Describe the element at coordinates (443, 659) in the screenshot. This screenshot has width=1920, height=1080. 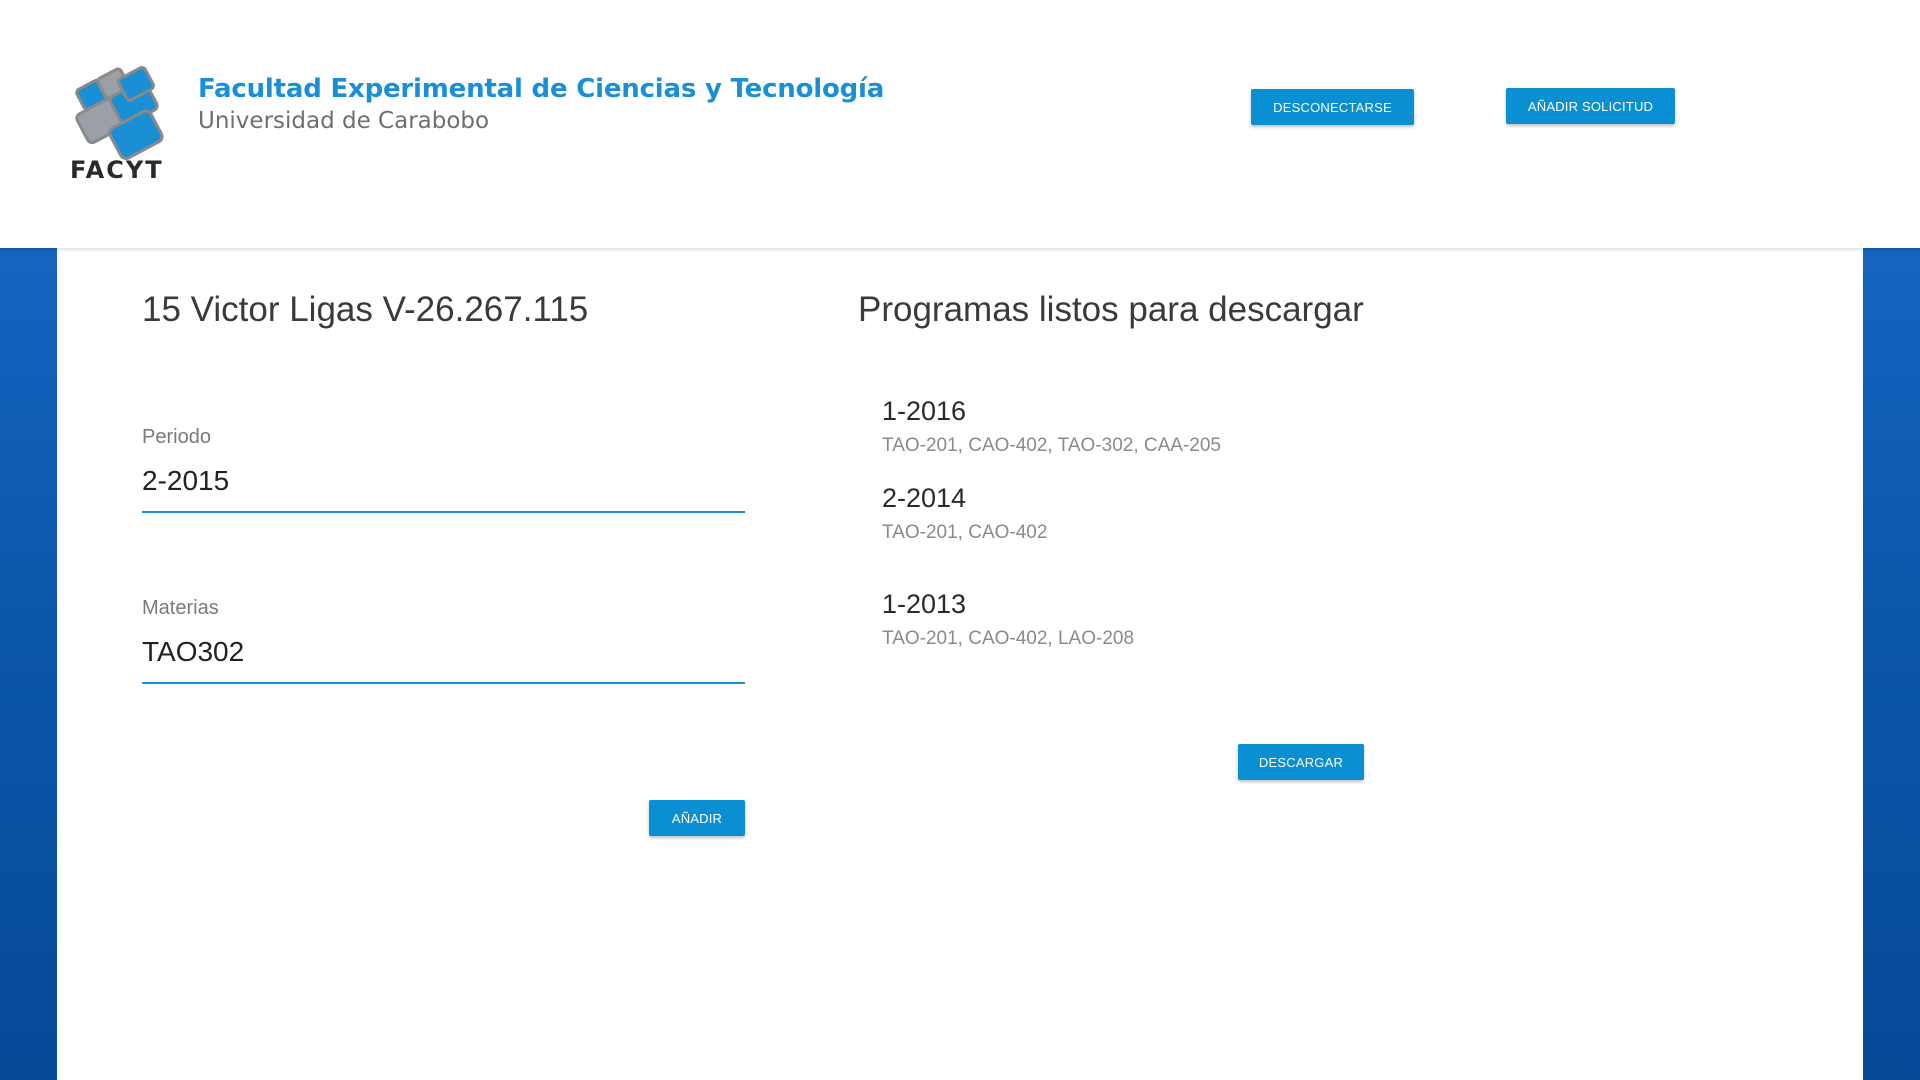
I see `subjects-input: TAO302` at that location.